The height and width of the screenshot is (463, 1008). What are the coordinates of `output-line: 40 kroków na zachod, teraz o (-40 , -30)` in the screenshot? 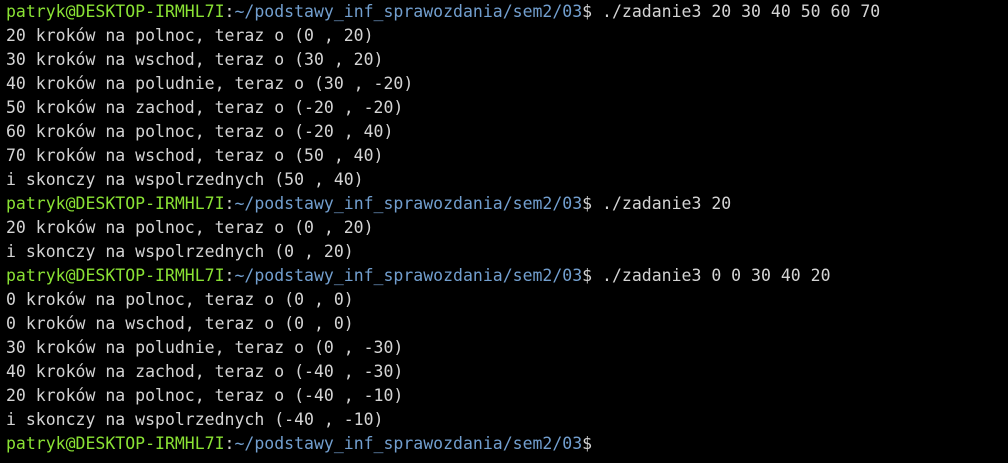 It's located at (507, 372).